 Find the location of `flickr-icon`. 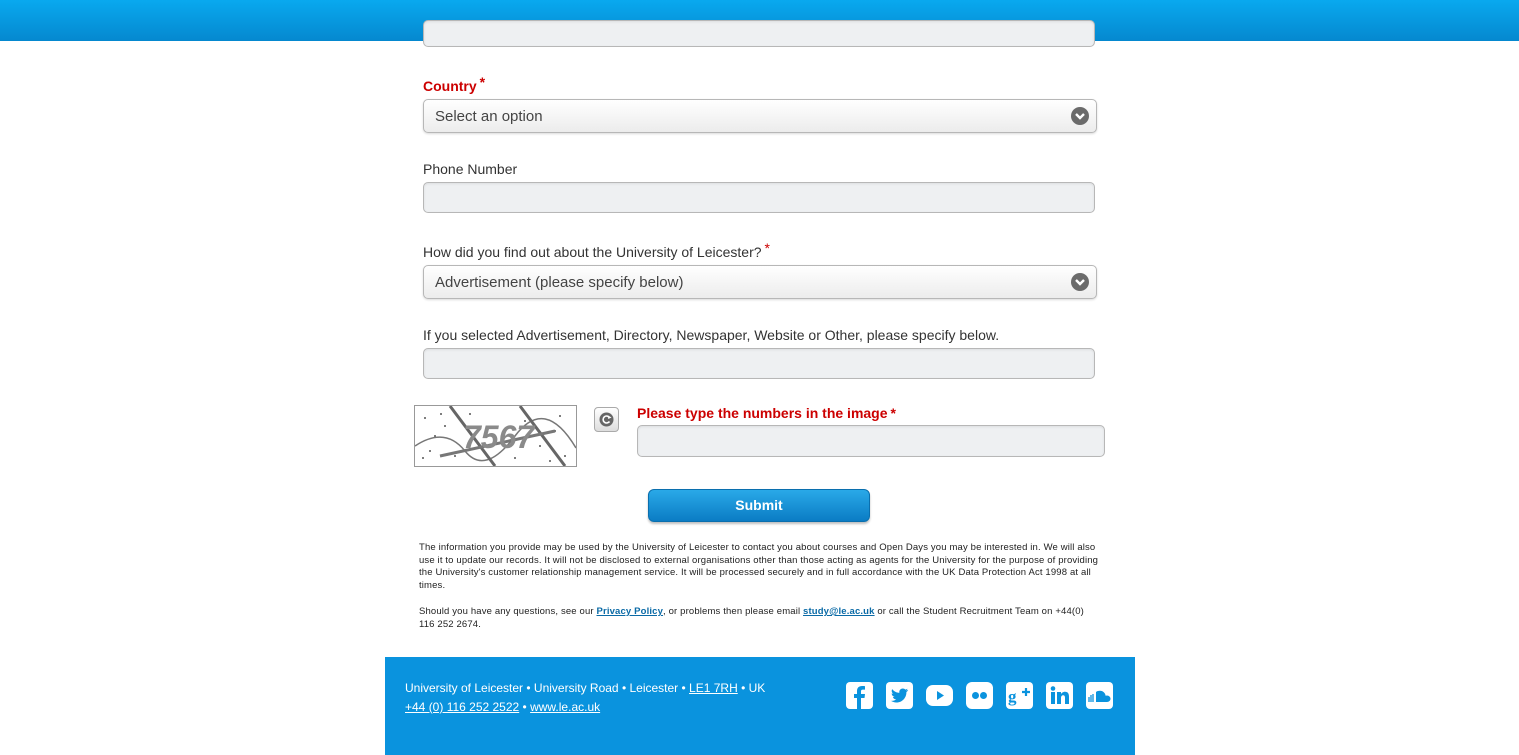

flickr-icon is located at coordinates (979, 695).